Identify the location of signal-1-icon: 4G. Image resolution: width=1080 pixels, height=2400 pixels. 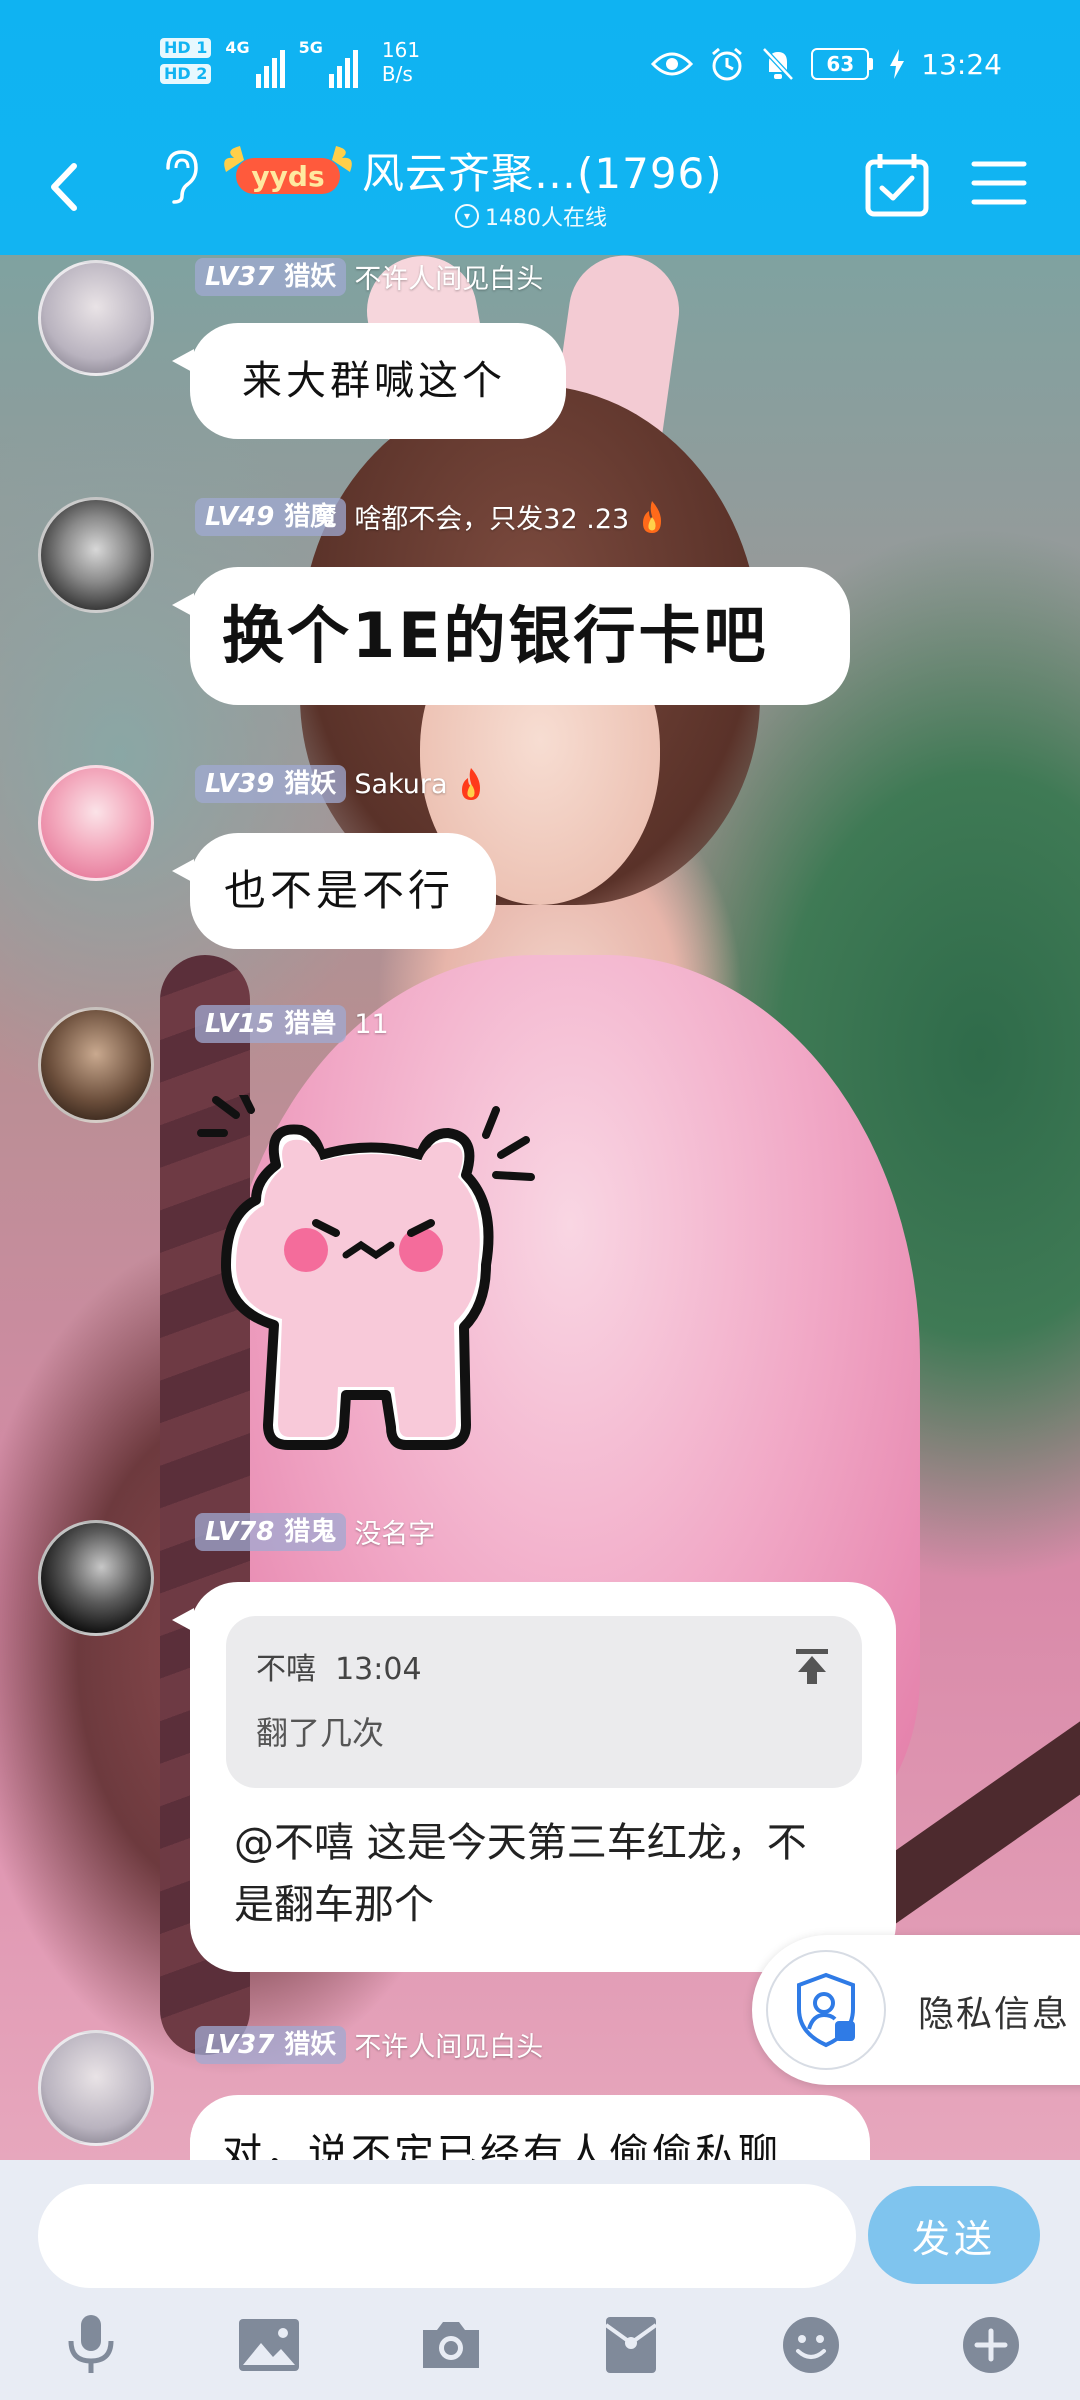
(255, 63).